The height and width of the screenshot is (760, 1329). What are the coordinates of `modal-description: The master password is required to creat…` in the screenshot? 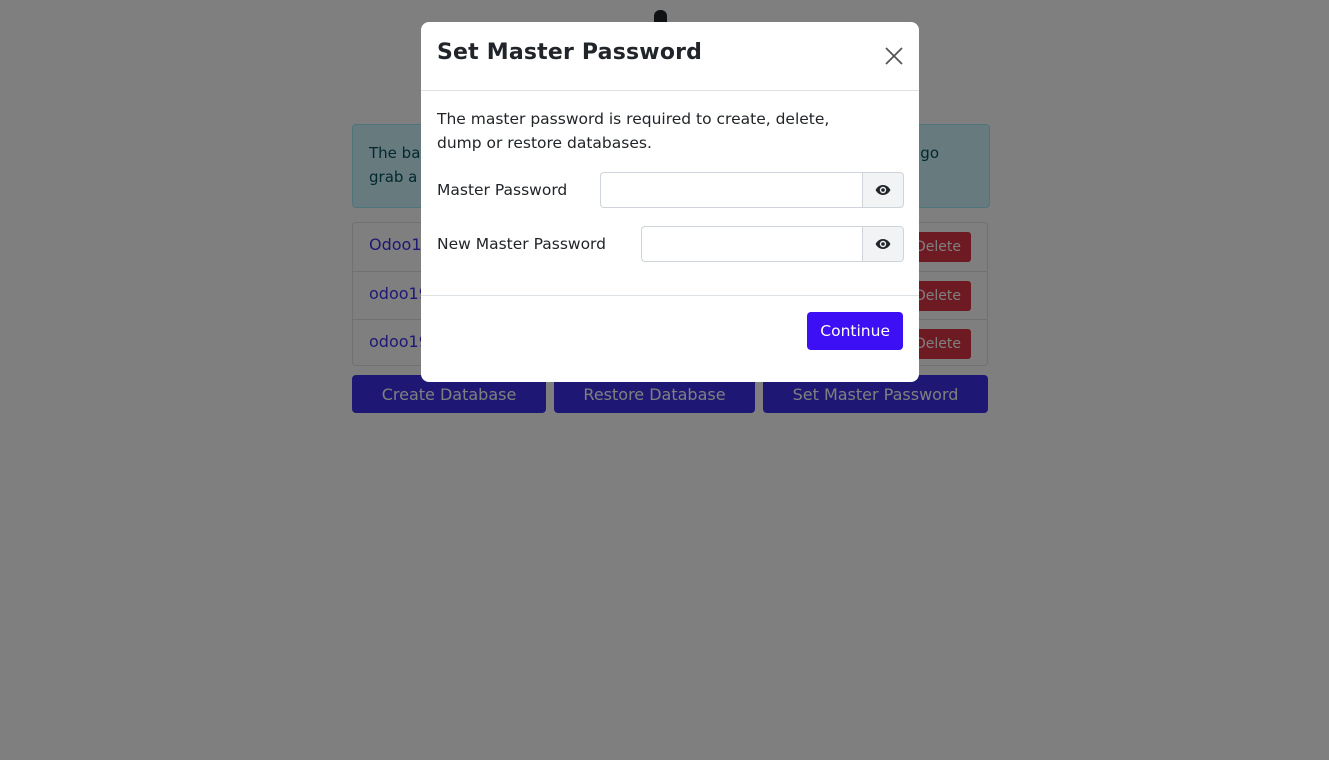 It's located at (633, 131).